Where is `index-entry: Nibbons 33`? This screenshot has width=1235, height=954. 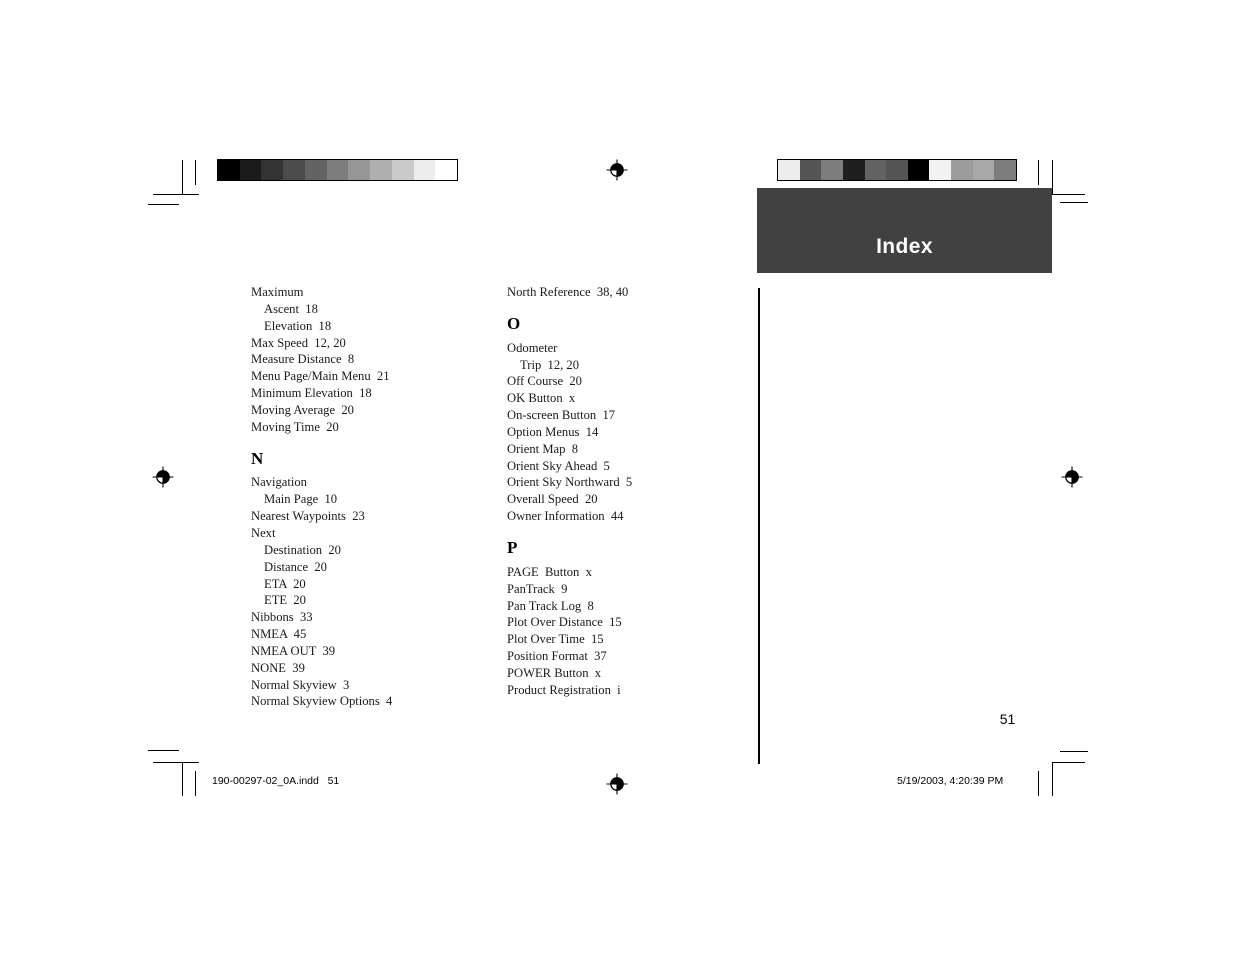 index-entry: Nibbons 33 is located at coordinates (282, 617).